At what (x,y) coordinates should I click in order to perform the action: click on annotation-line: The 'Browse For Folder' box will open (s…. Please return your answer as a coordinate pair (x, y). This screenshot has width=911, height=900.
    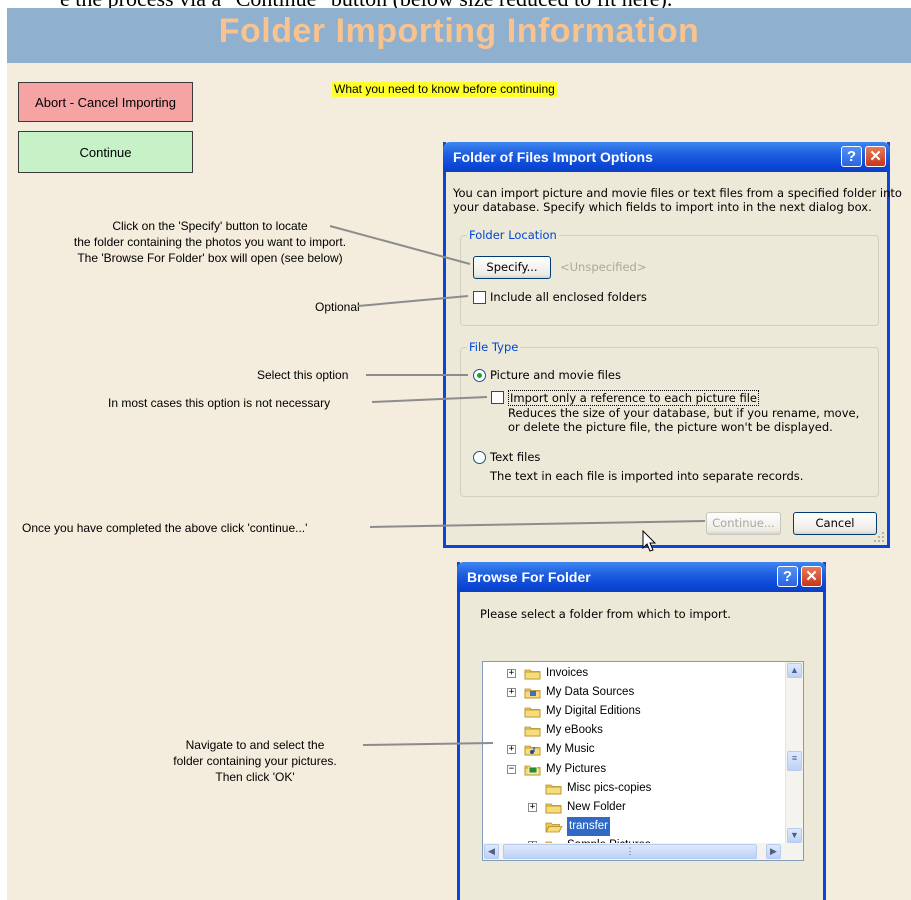
    Looking at the image, I should click on (210, 258).